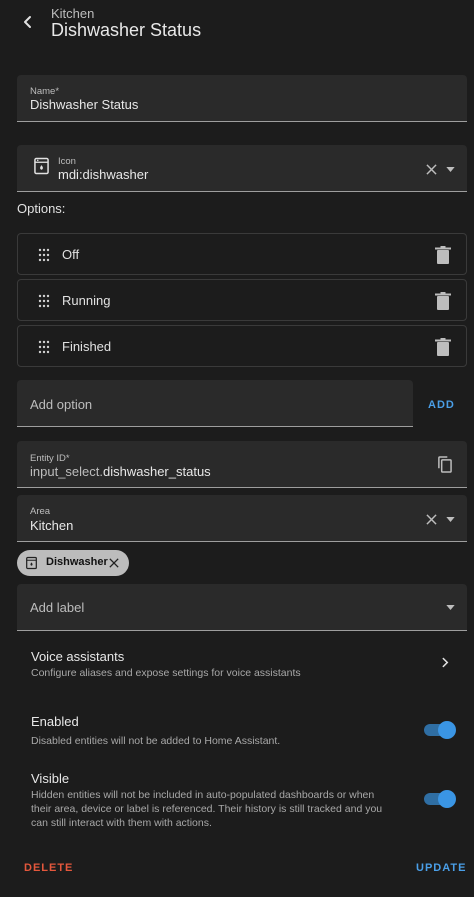  What do you see at coordinates (103, 174) in the screenshot?
I see `icon-field-value: mdi:dishwasher` at bounding box center [103, 174].